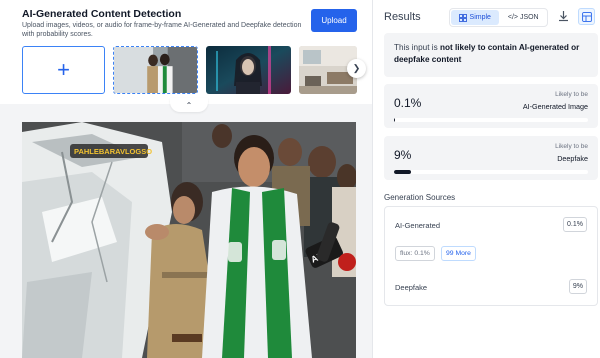 This screenshot has width=600, height=358. I want to click on thumbnail-selected, so click(155, 70).